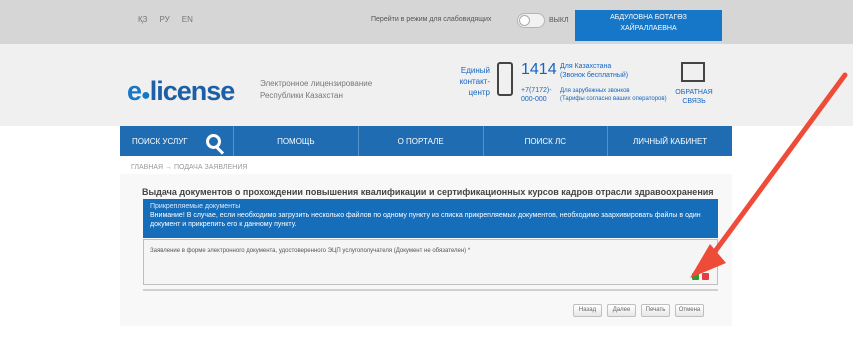 This screenshot has height=341, width=853. Describe the element at coordinates (187, 19) in the screenshot. I see `lang-en: EN` at that location.